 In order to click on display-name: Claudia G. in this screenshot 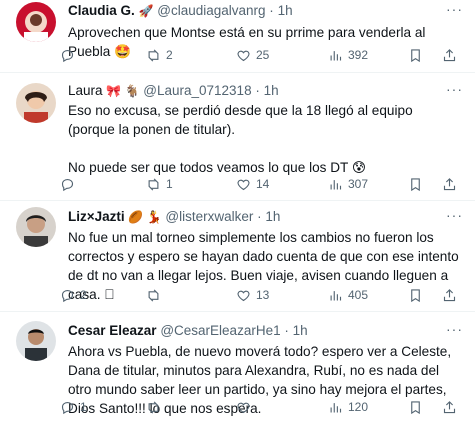, I will do `click(101, 10)`.